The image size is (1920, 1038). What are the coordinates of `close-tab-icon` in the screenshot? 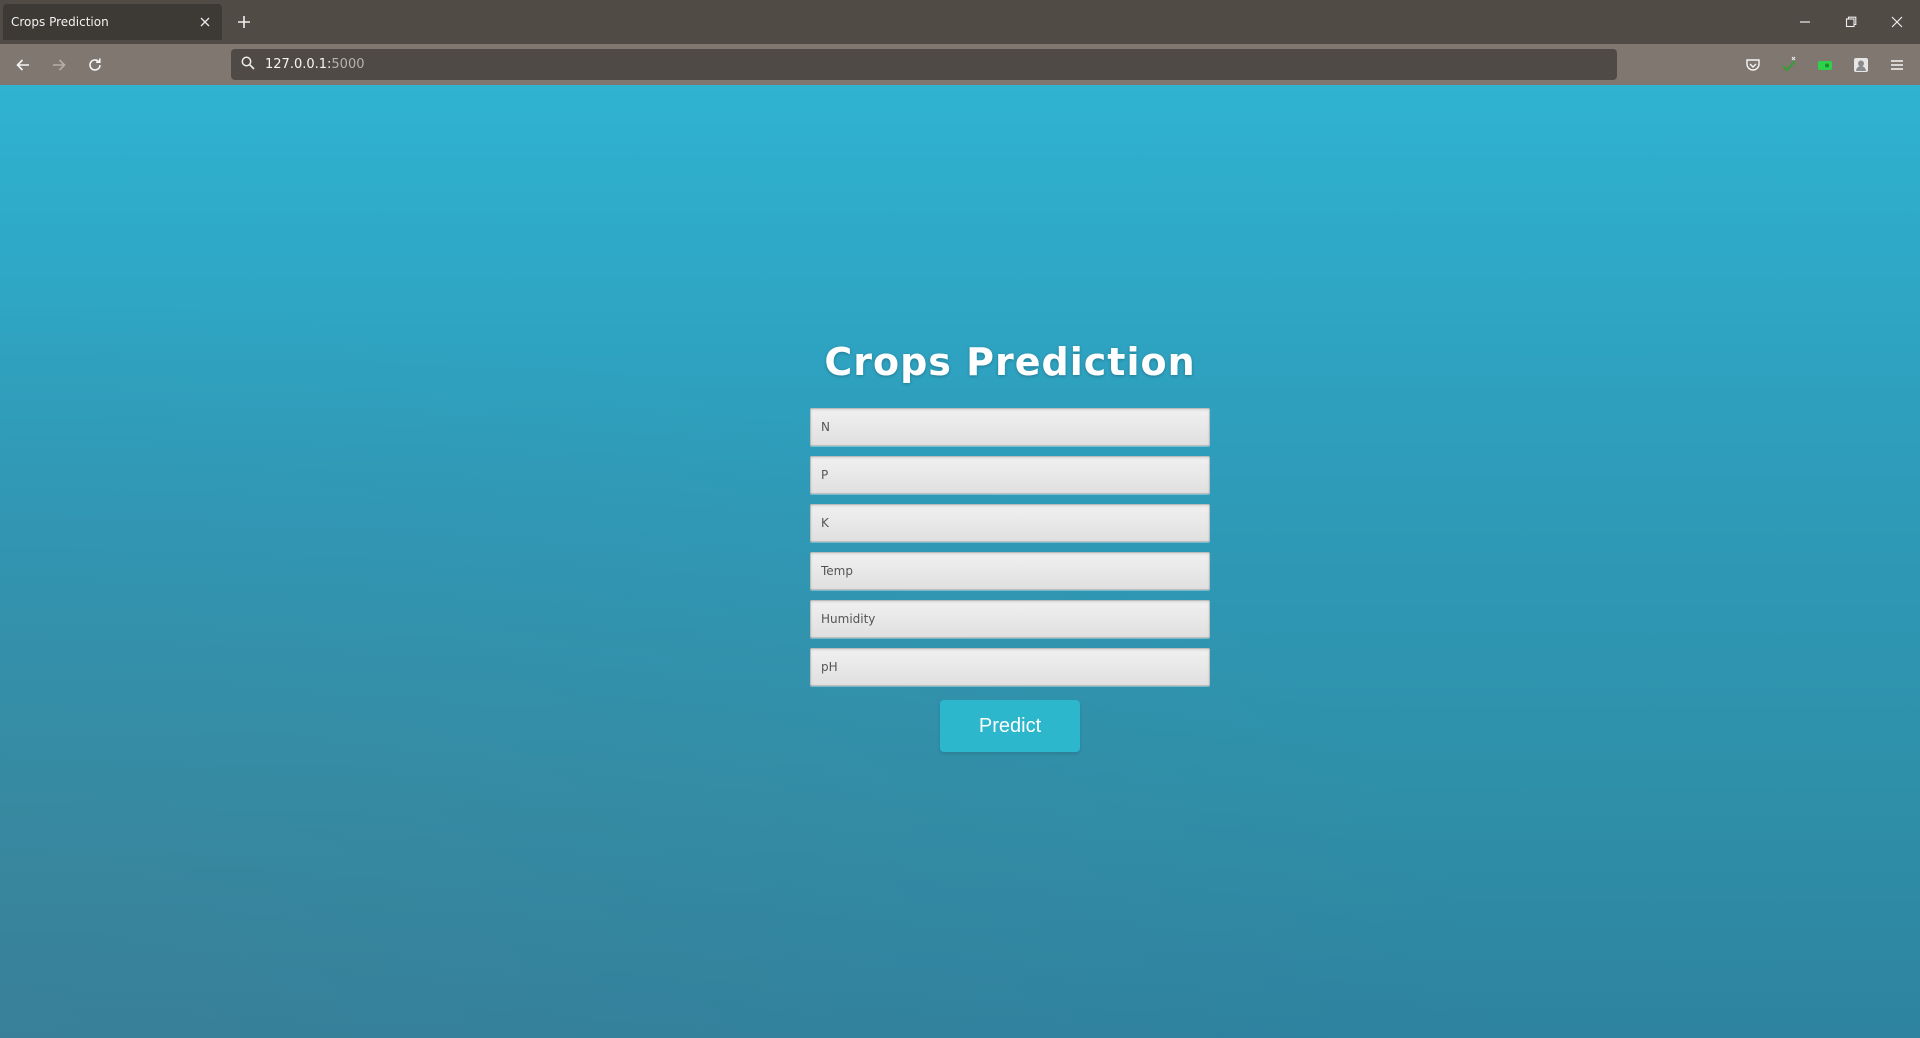 It's located at (205, 22).